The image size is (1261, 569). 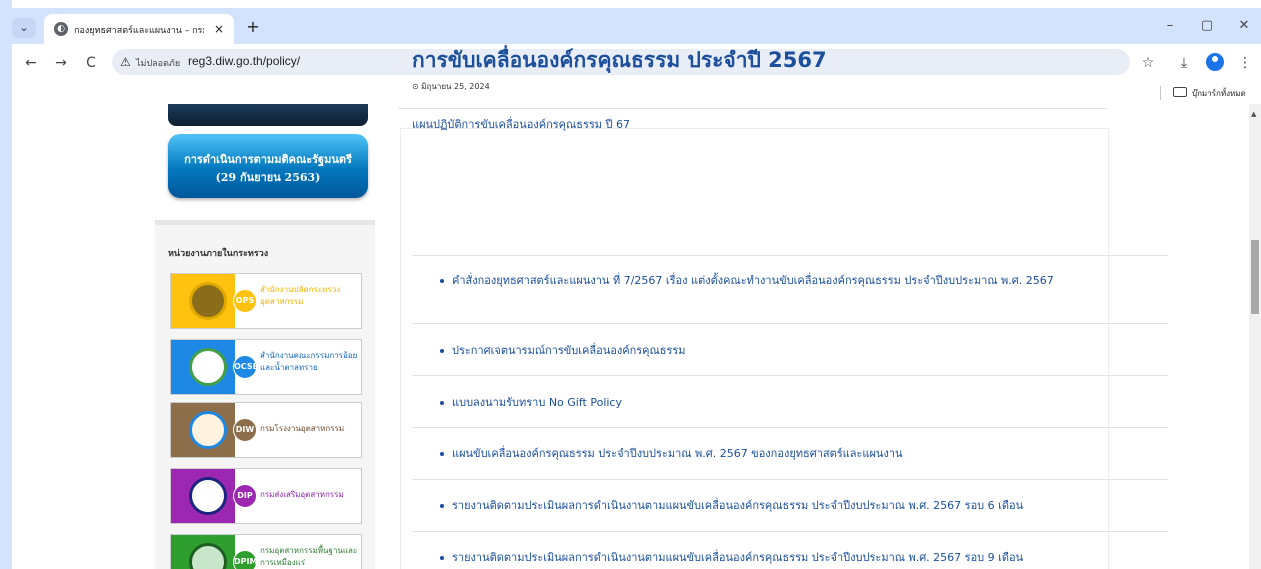 What do you see at coordinates (300, 295) in the screenshot?
I see `agency-name: สำนักงานปลัดกระทรวงอุตสาหกรรม` at bounding box center [300, 295].